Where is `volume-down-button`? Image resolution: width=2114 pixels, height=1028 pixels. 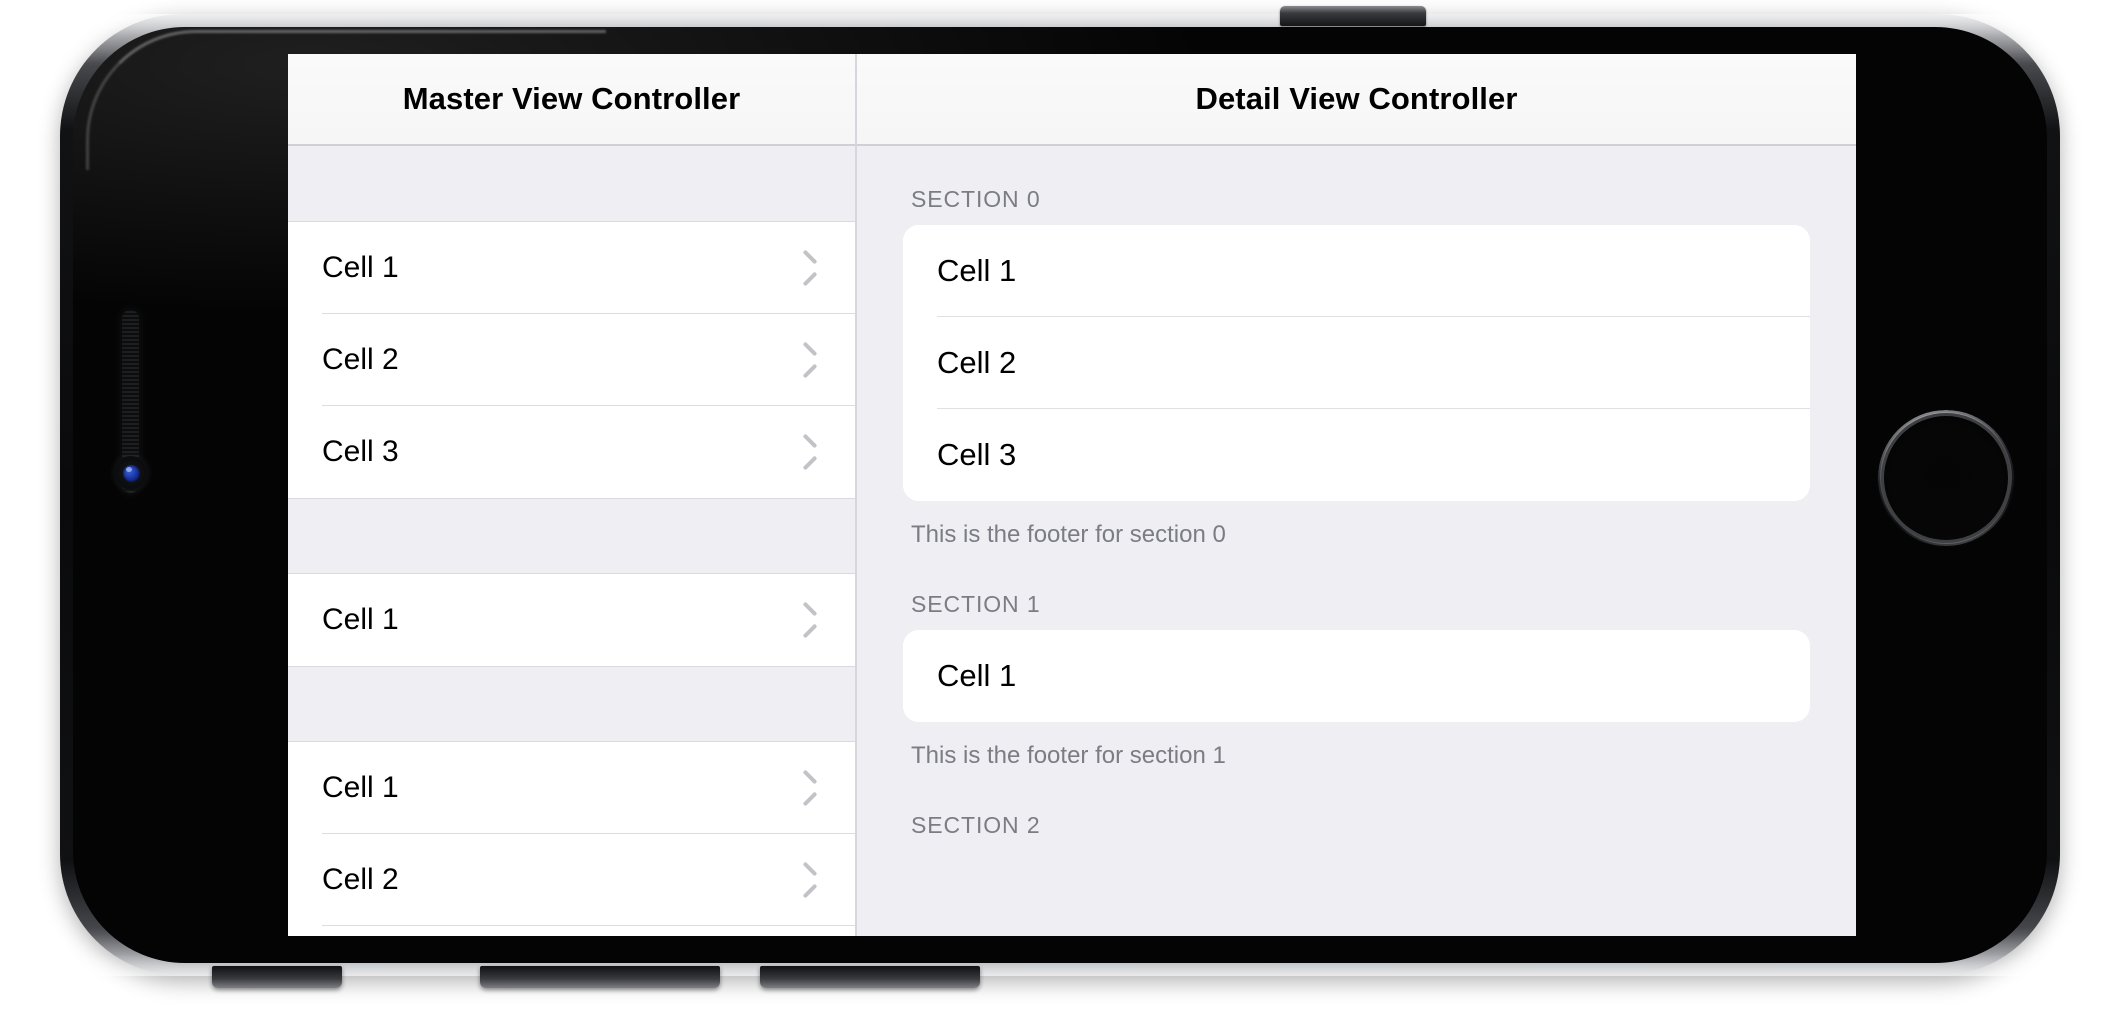 volume-down-button is located at coordinates (870, 977).